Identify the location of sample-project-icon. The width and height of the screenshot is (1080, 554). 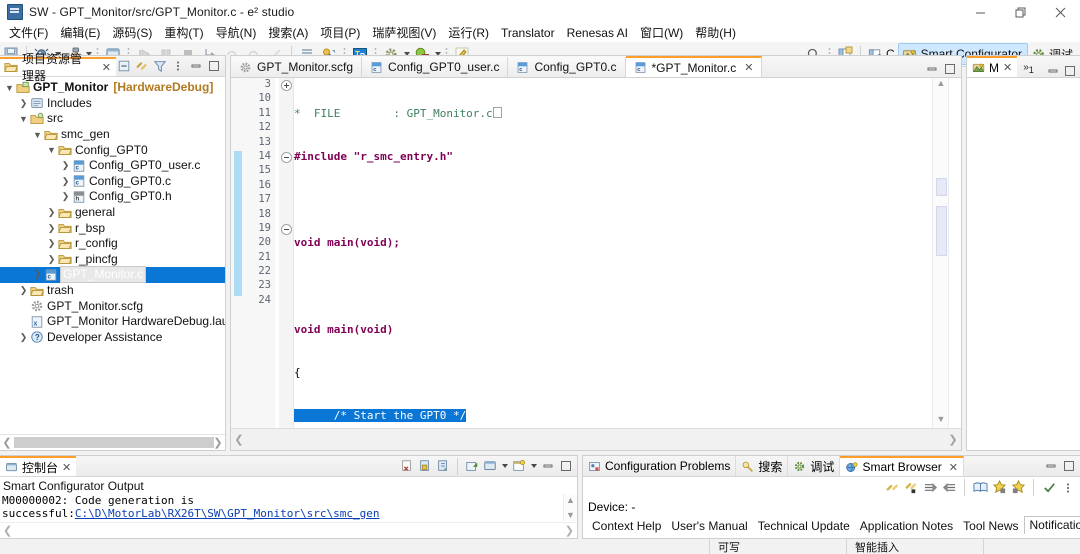
(1018, 488).